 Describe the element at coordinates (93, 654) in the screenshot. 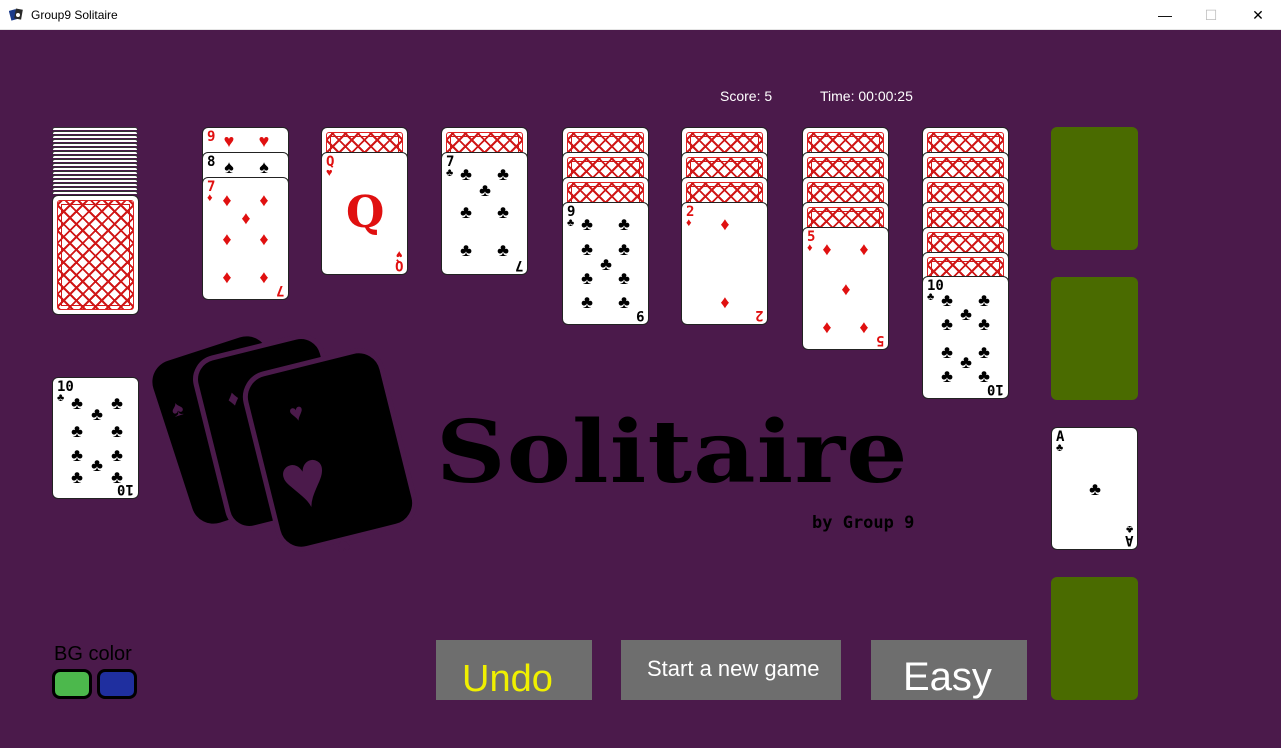

I see `bg-color-label: BG color` at that location.